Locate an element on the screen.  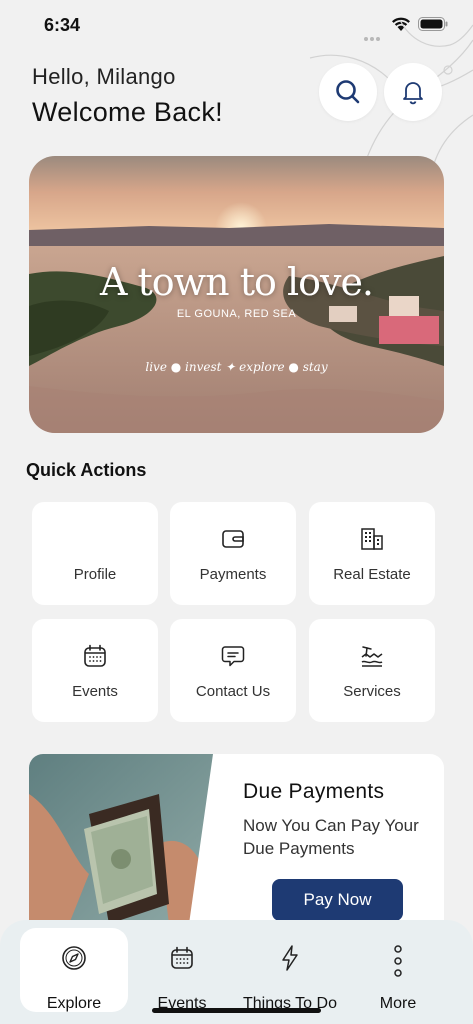
quick-actions-heading: Quick Actions is located at coordinates (86, 470).